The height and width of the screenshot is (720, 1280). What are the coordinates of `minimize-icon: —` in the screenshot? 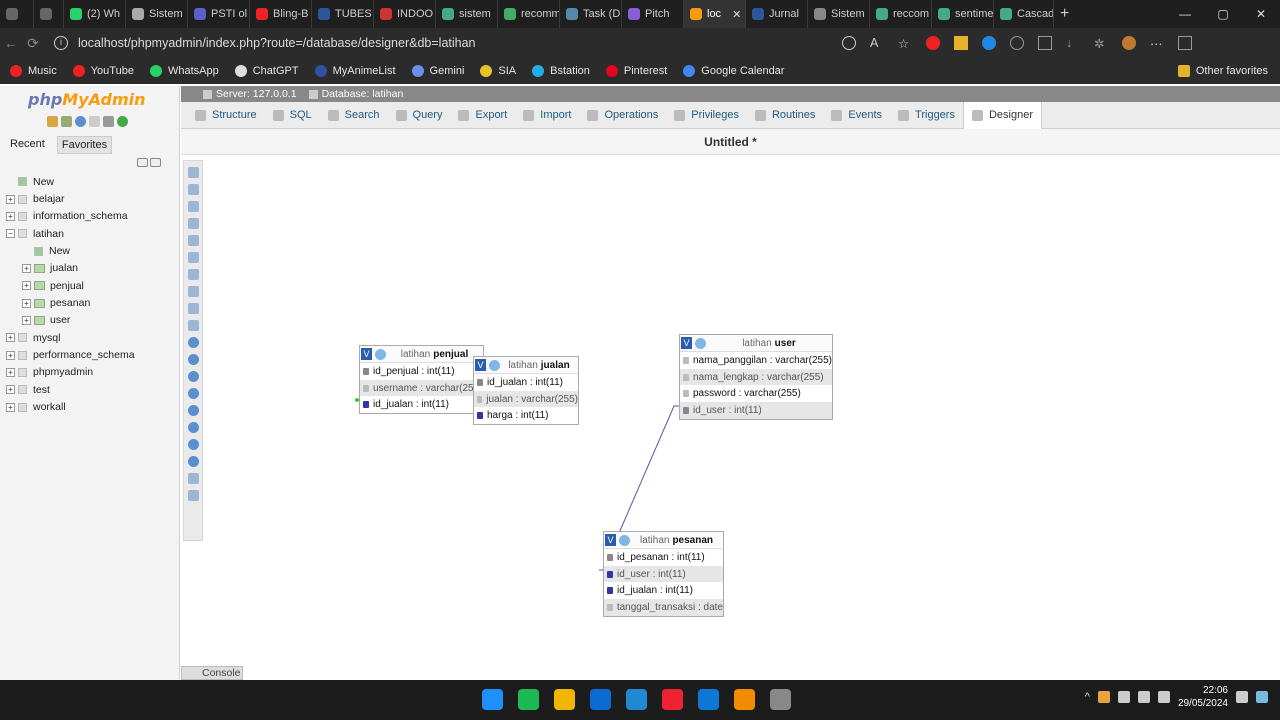 It's located at (1185, 14).